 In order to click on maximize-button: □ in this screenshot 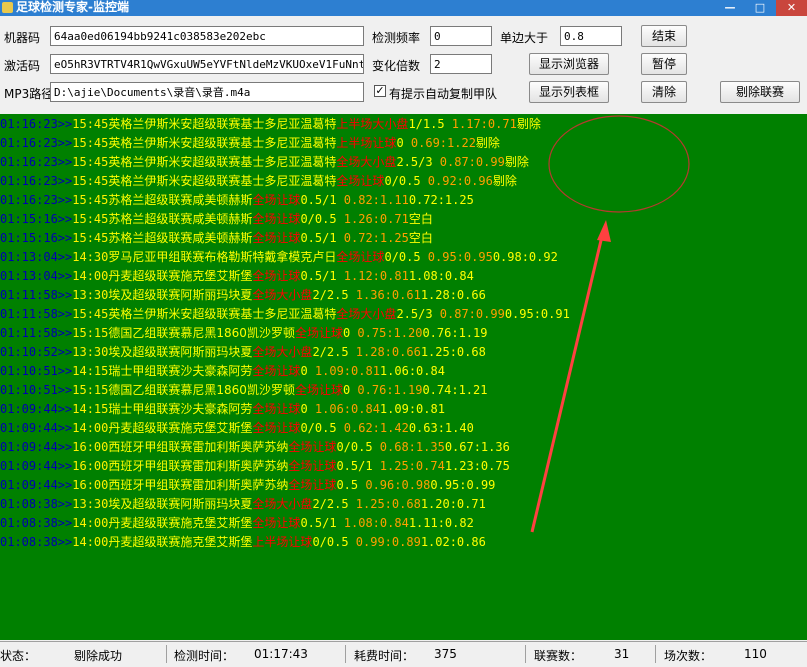, I will do `click(760, 8)`.